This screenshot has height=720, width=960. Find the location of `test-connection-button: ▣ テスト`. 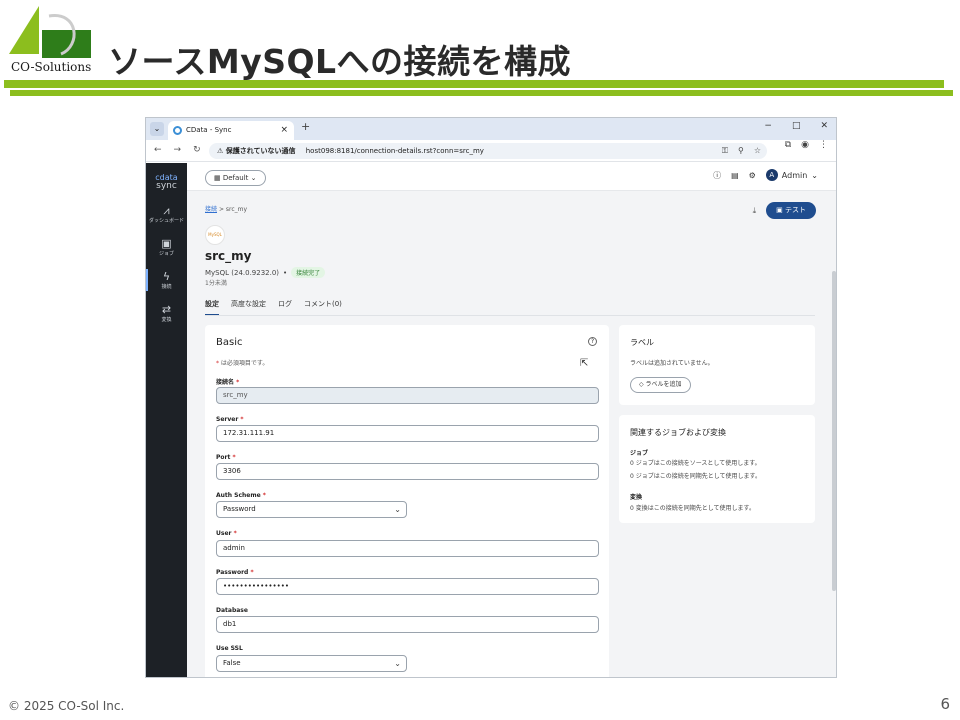

test-connection-button: ▣ テスト is located at coordinates (791, 210).